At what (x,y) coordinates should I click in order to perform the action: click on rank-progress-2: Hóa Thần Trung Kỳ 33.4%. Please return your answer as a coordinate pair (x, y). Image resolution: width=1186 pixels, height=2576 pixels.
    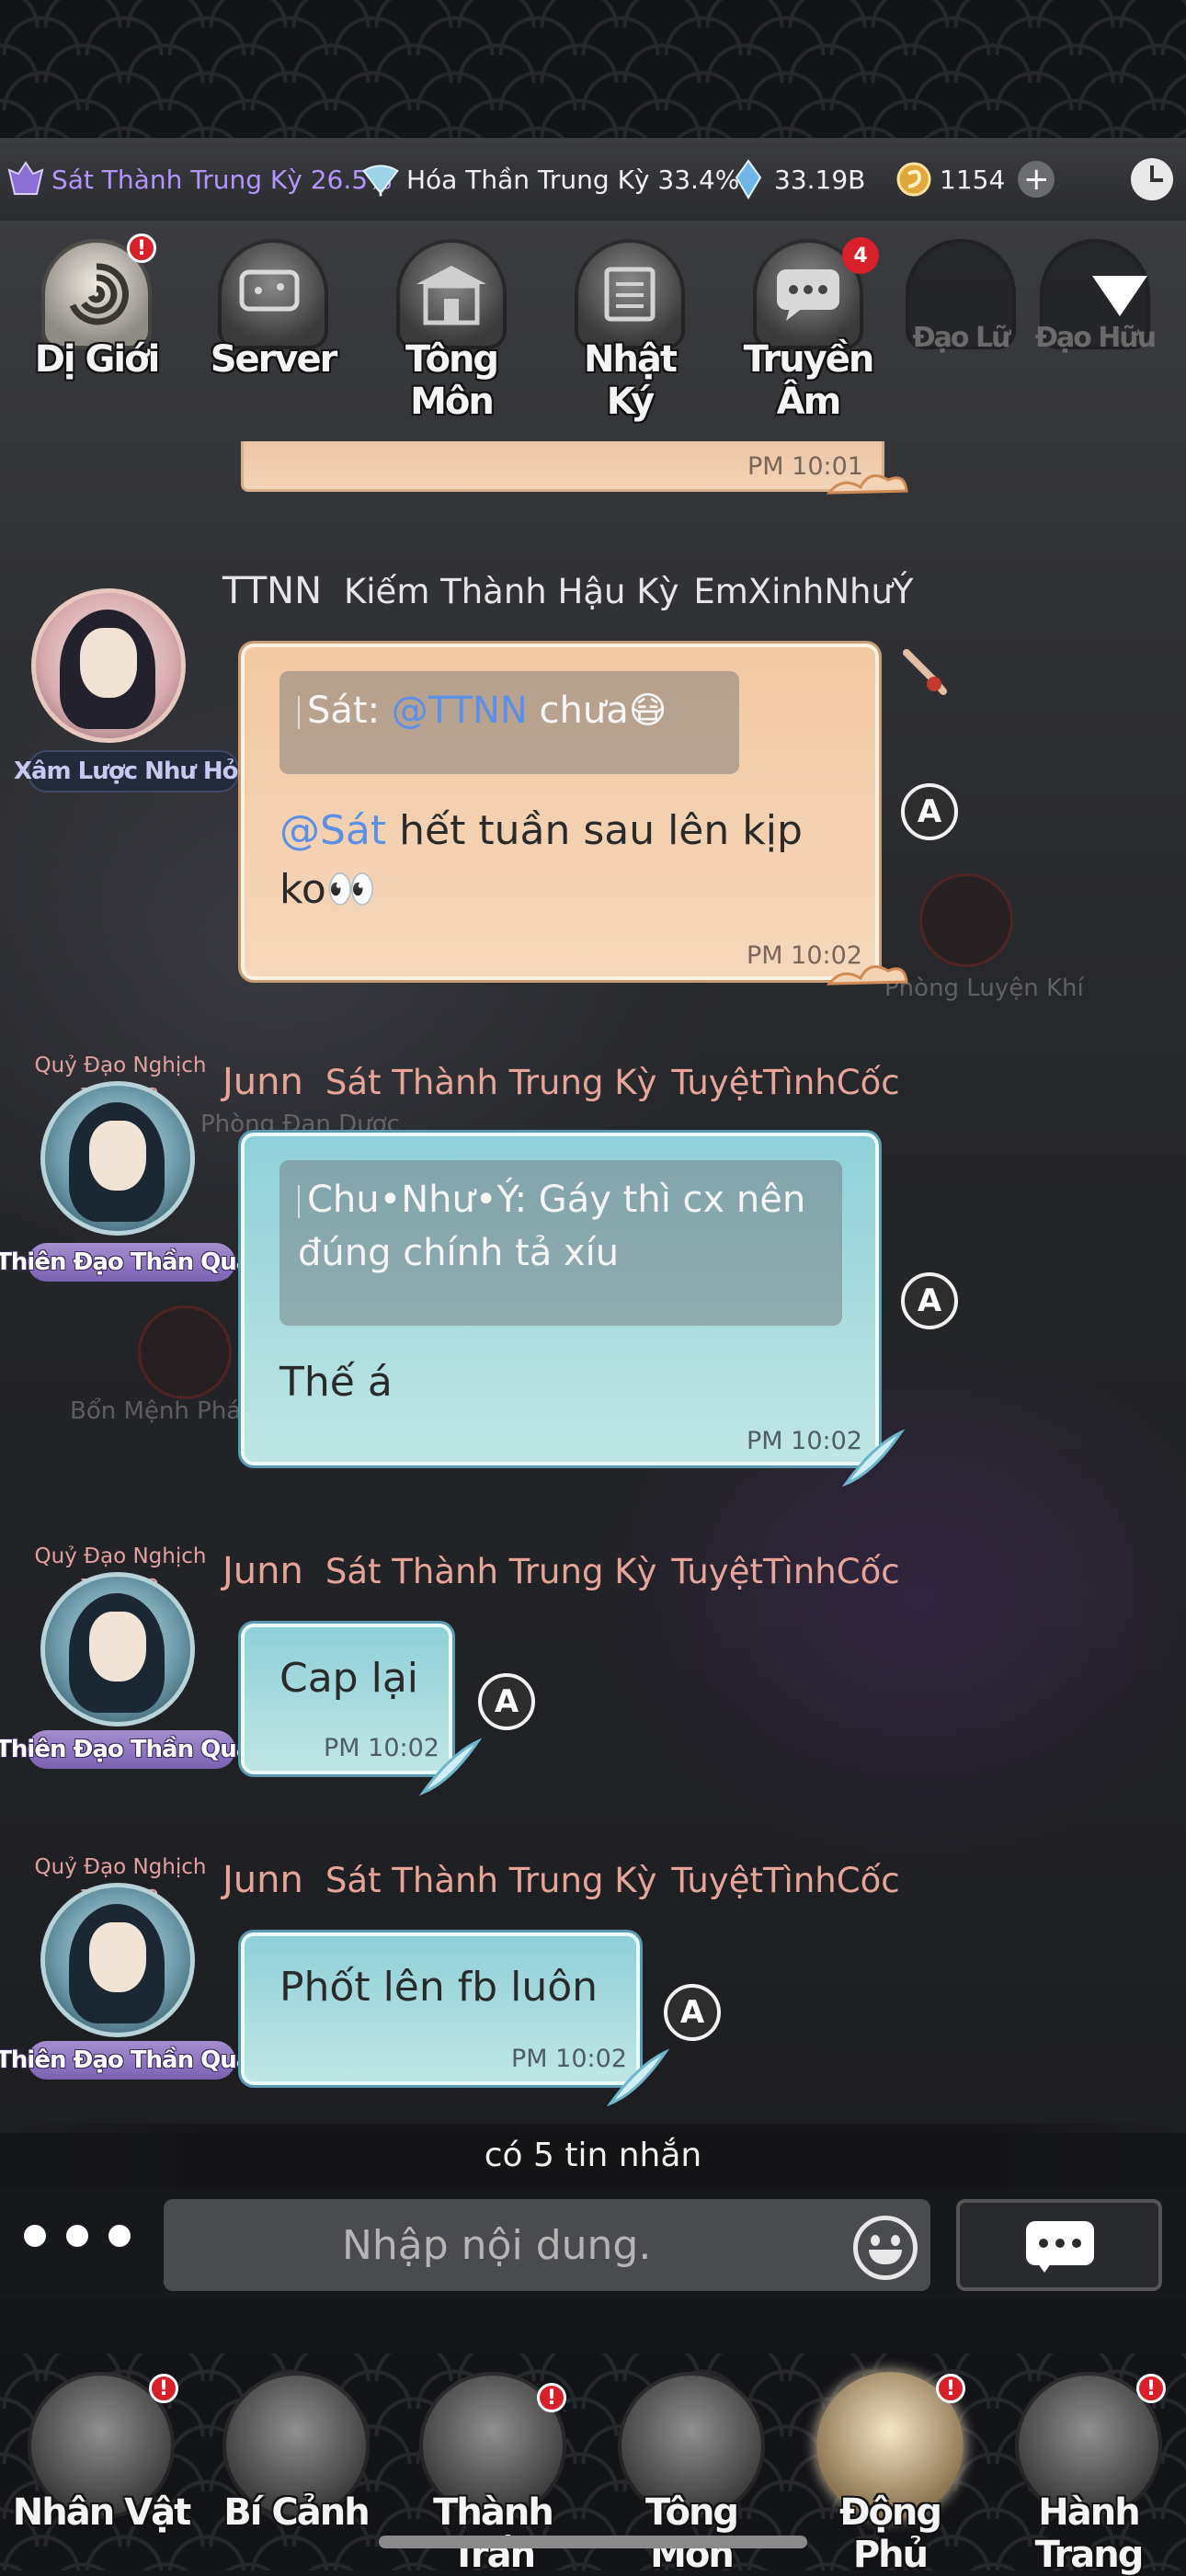
    Looking at the image, I should click on (549, 179).